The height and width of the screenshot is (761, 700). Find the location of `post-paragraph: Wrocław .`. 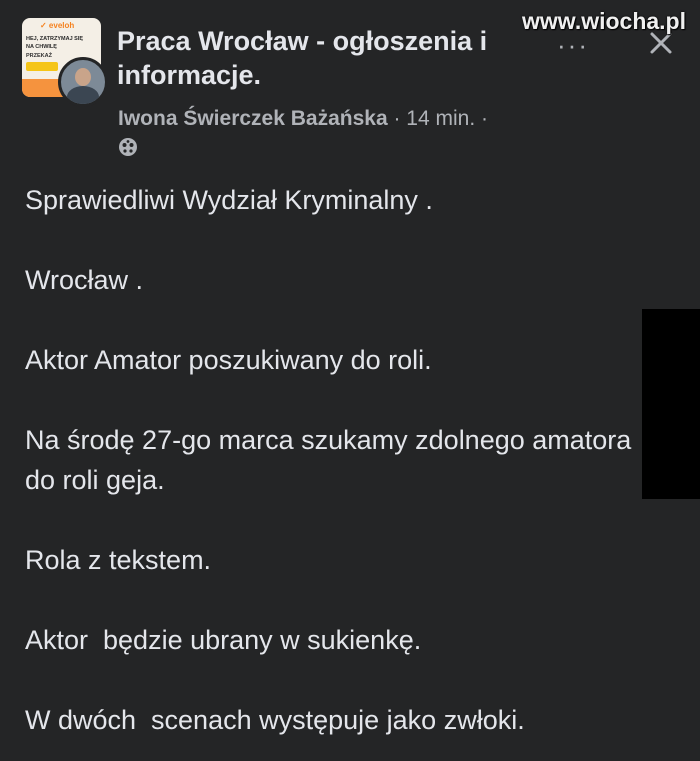

post-paragraph: Wrocław . is located at coordinates (84, 280).